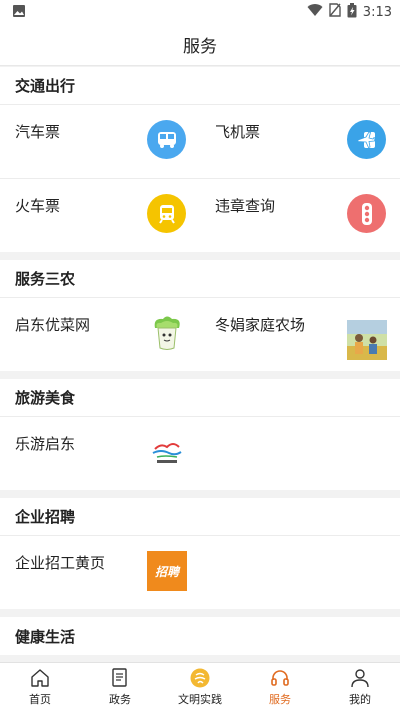 This screenshot has width=400, height=711. I want to click on poster-text: 招聘, so click(166, 571).